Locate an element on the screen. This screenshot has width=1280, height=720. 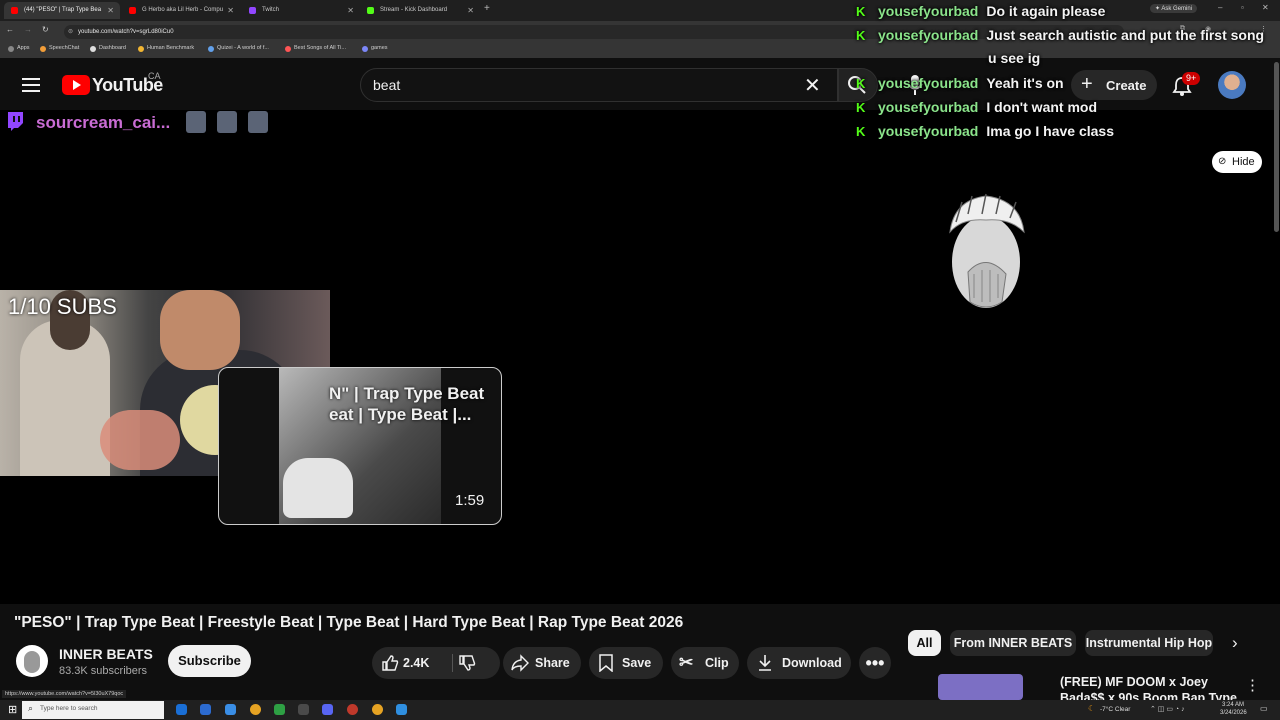
kick-badge-icon: K is located at coordinates (861, 131).